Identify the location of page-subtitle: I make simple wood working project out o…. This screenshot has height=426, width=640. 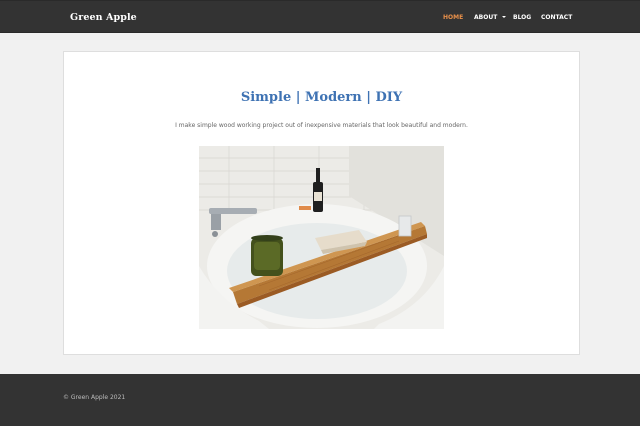
(321, 125).